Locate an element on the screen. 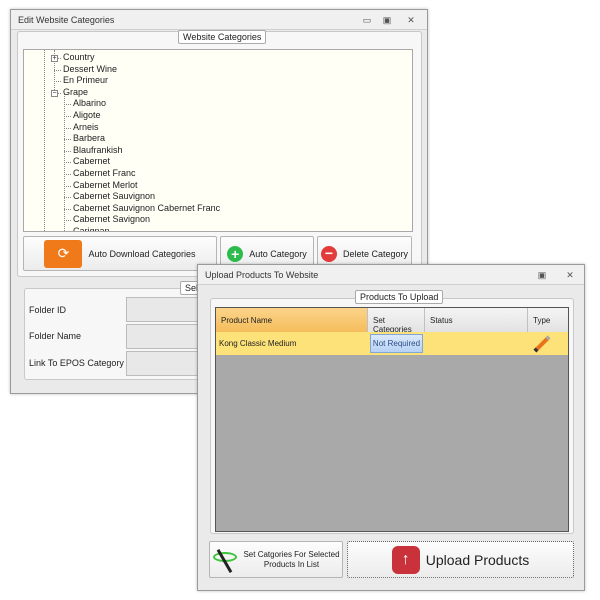  link-epos-label: Link To EPOS Category is located at coordinates (76, 363).